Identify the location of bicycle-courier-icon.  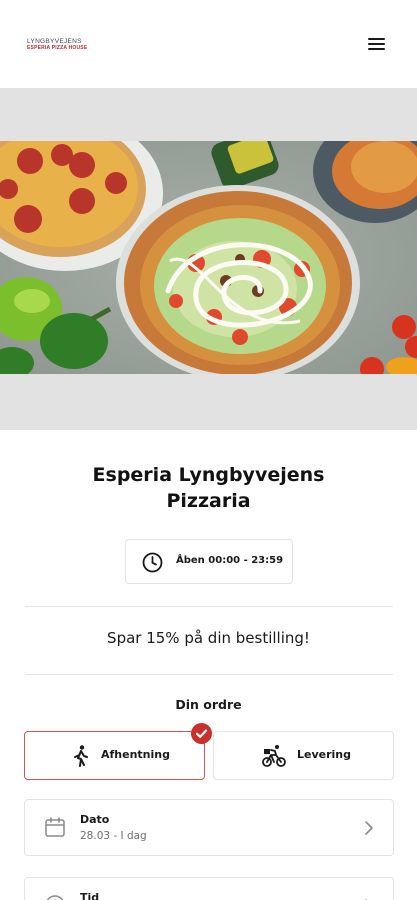
(274, 756).